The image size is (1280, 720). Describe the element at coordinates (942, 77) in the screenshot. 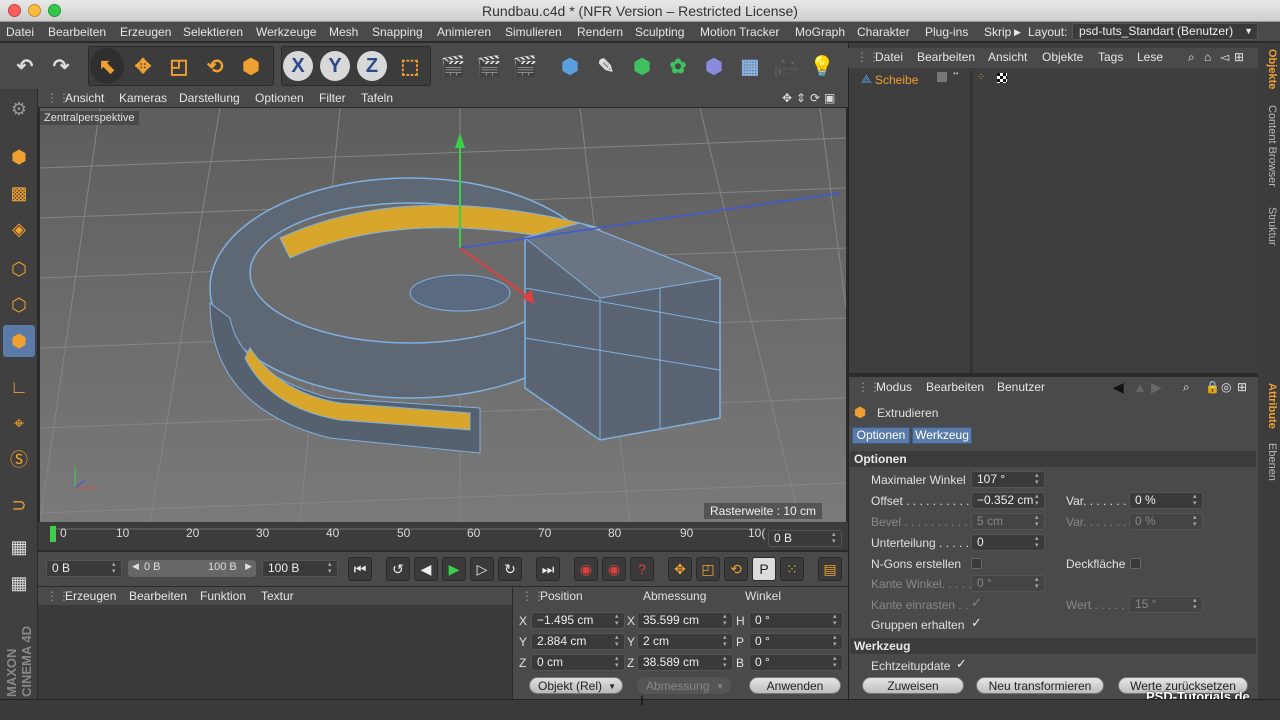

I see `layer-swatch-icon` at that location.